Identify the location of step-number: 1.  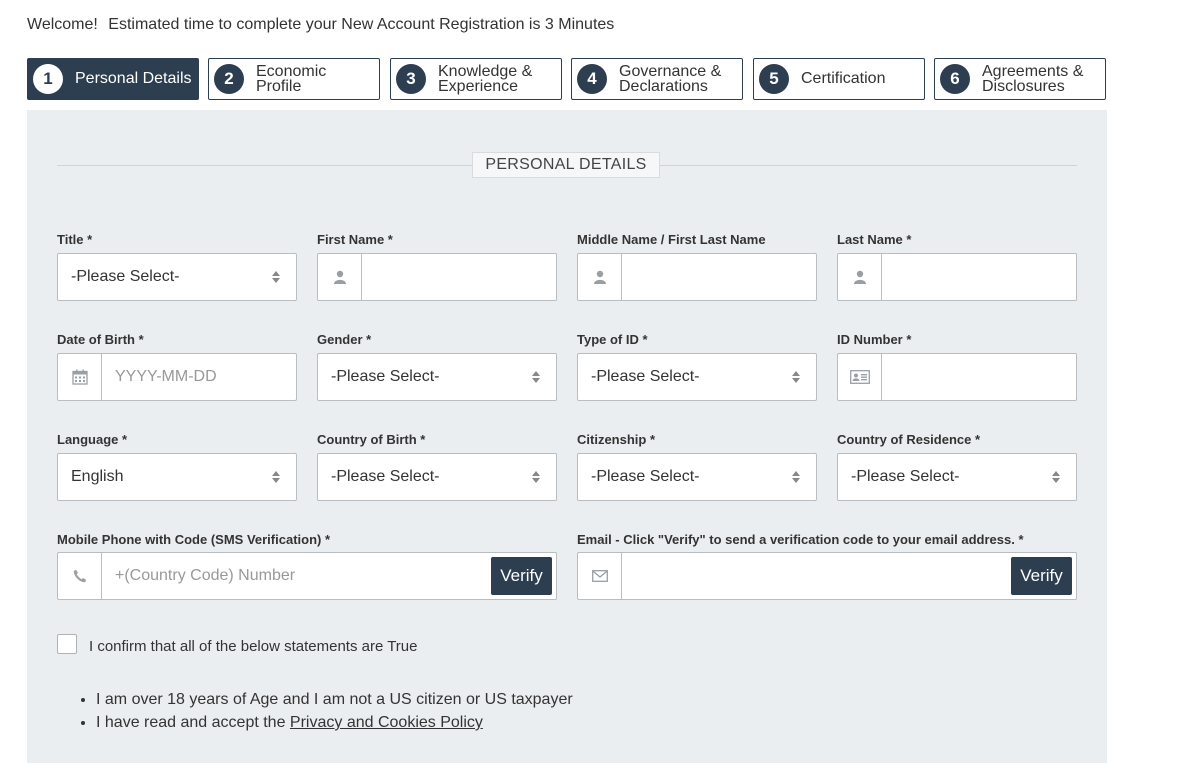
(48, 79).